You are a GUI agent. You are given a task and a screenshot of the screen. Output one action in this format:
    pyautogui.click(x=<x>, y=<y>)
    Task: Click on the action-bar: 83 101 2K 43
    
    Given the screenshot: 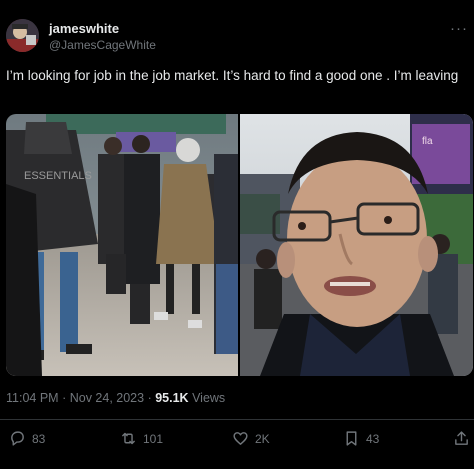 What is the action you would take?
    pyautogui.click(x=237, y=440)
    